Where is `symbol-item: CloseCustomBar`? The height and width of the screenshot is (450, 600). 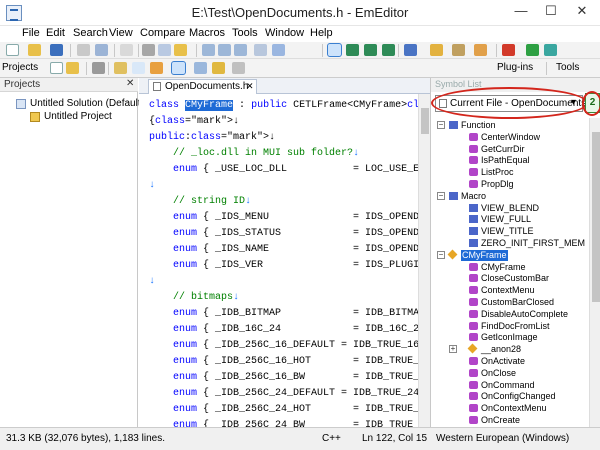 symbol-item: CloseCustomBar is located at coordinates (510, 278).